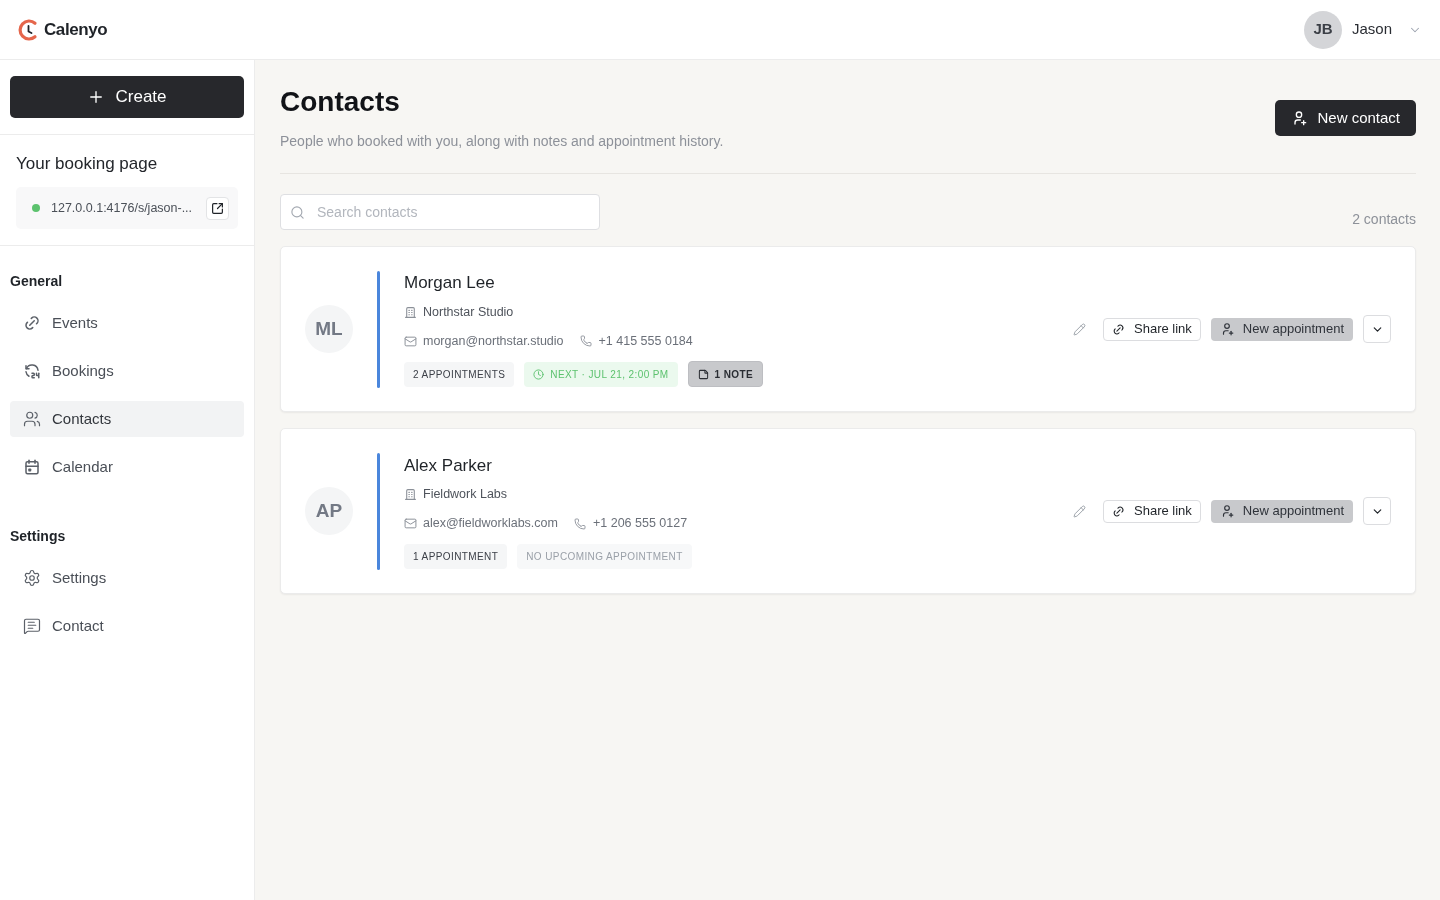  Describe the element at coordinates (645, 341) in the screenshot. I see `contact-phone: +1 415 555 0184` at that location.